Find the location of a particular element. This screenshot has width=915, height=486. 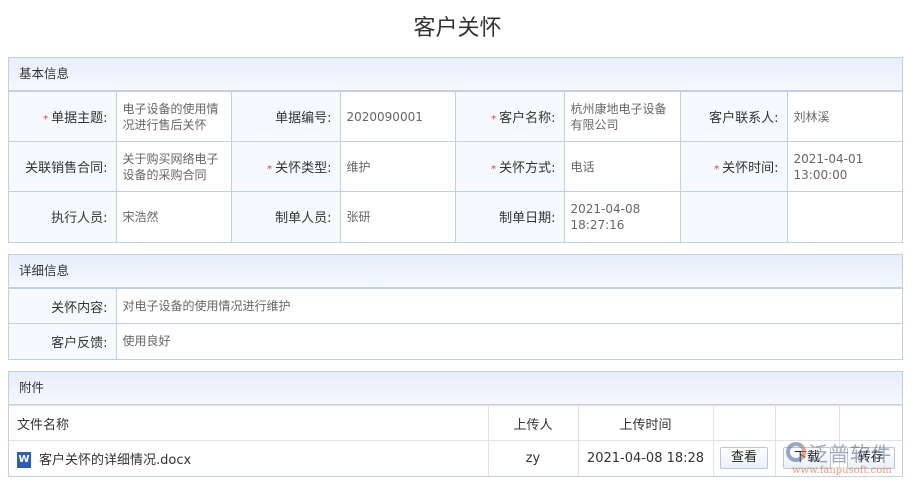

field-label: * 关怀时间: is located at coordinates (733, 166).